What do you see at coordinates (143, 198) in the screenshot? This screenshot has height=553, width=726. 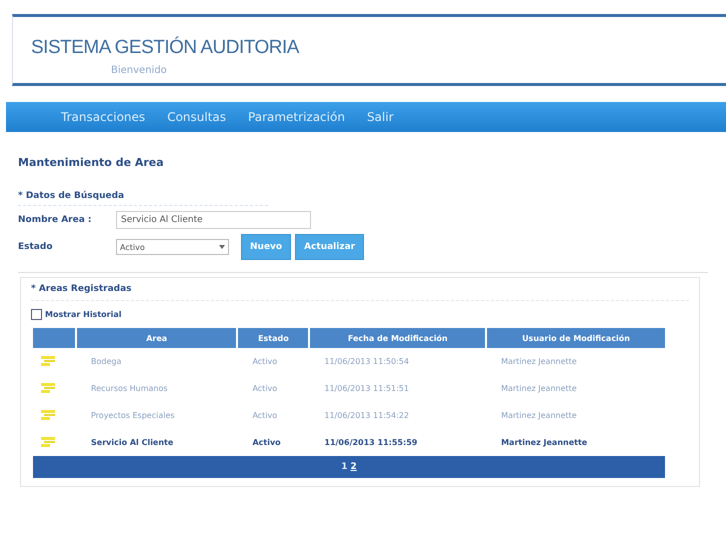 I see `section-heading: * Datos de Búsqueda` at bounding box center [143, 198].